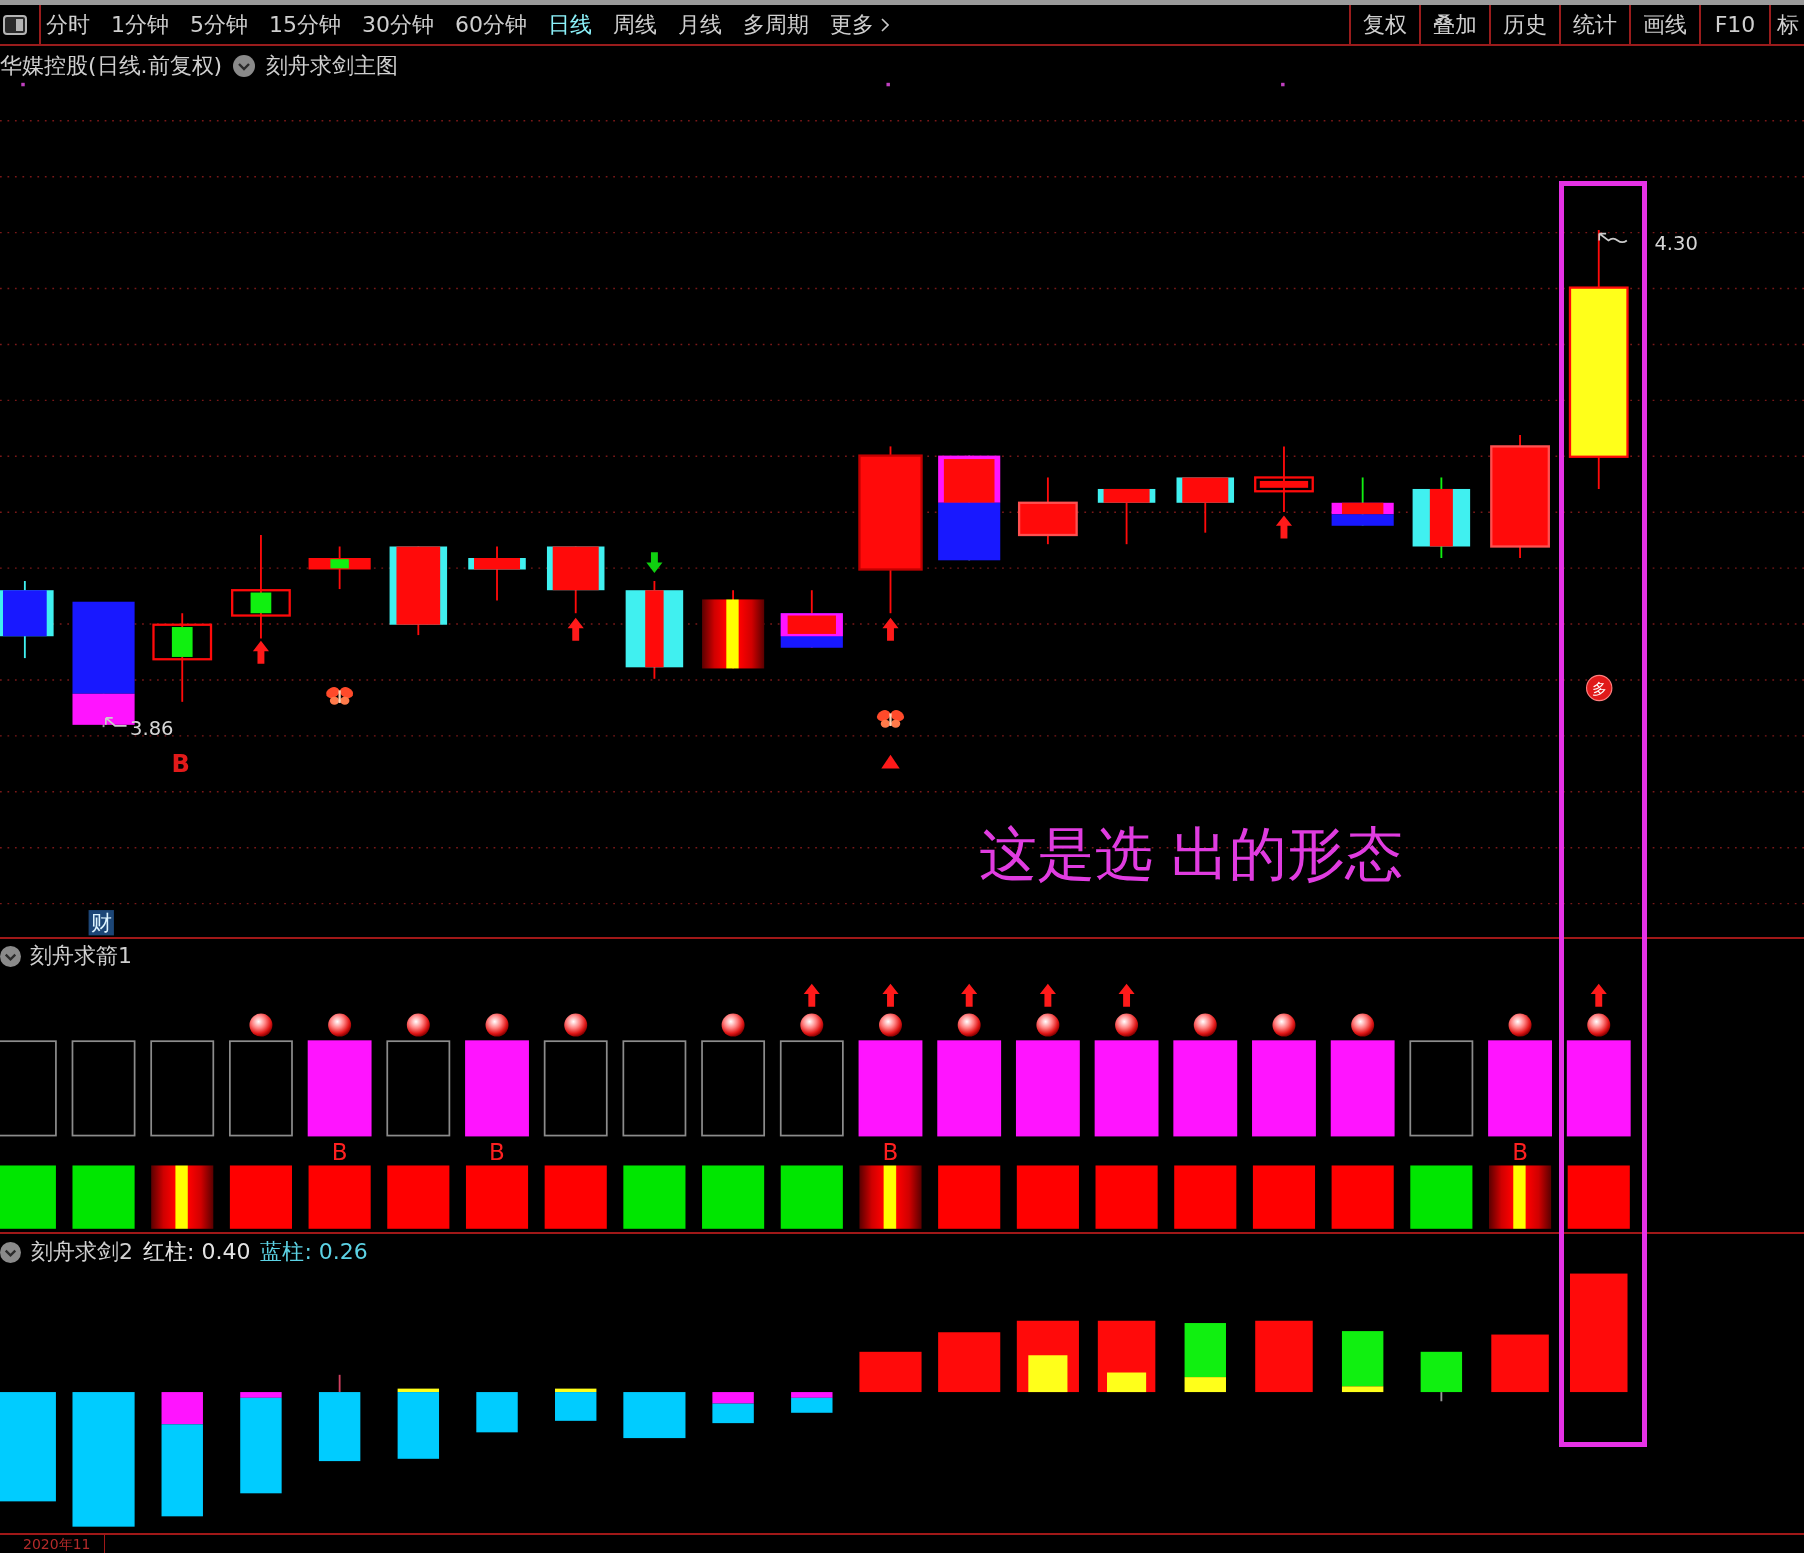 Image resolution: width=1804 pixels, height=1553 pixels. I want to click on period-tab: 1分钟, so click(140, 24).